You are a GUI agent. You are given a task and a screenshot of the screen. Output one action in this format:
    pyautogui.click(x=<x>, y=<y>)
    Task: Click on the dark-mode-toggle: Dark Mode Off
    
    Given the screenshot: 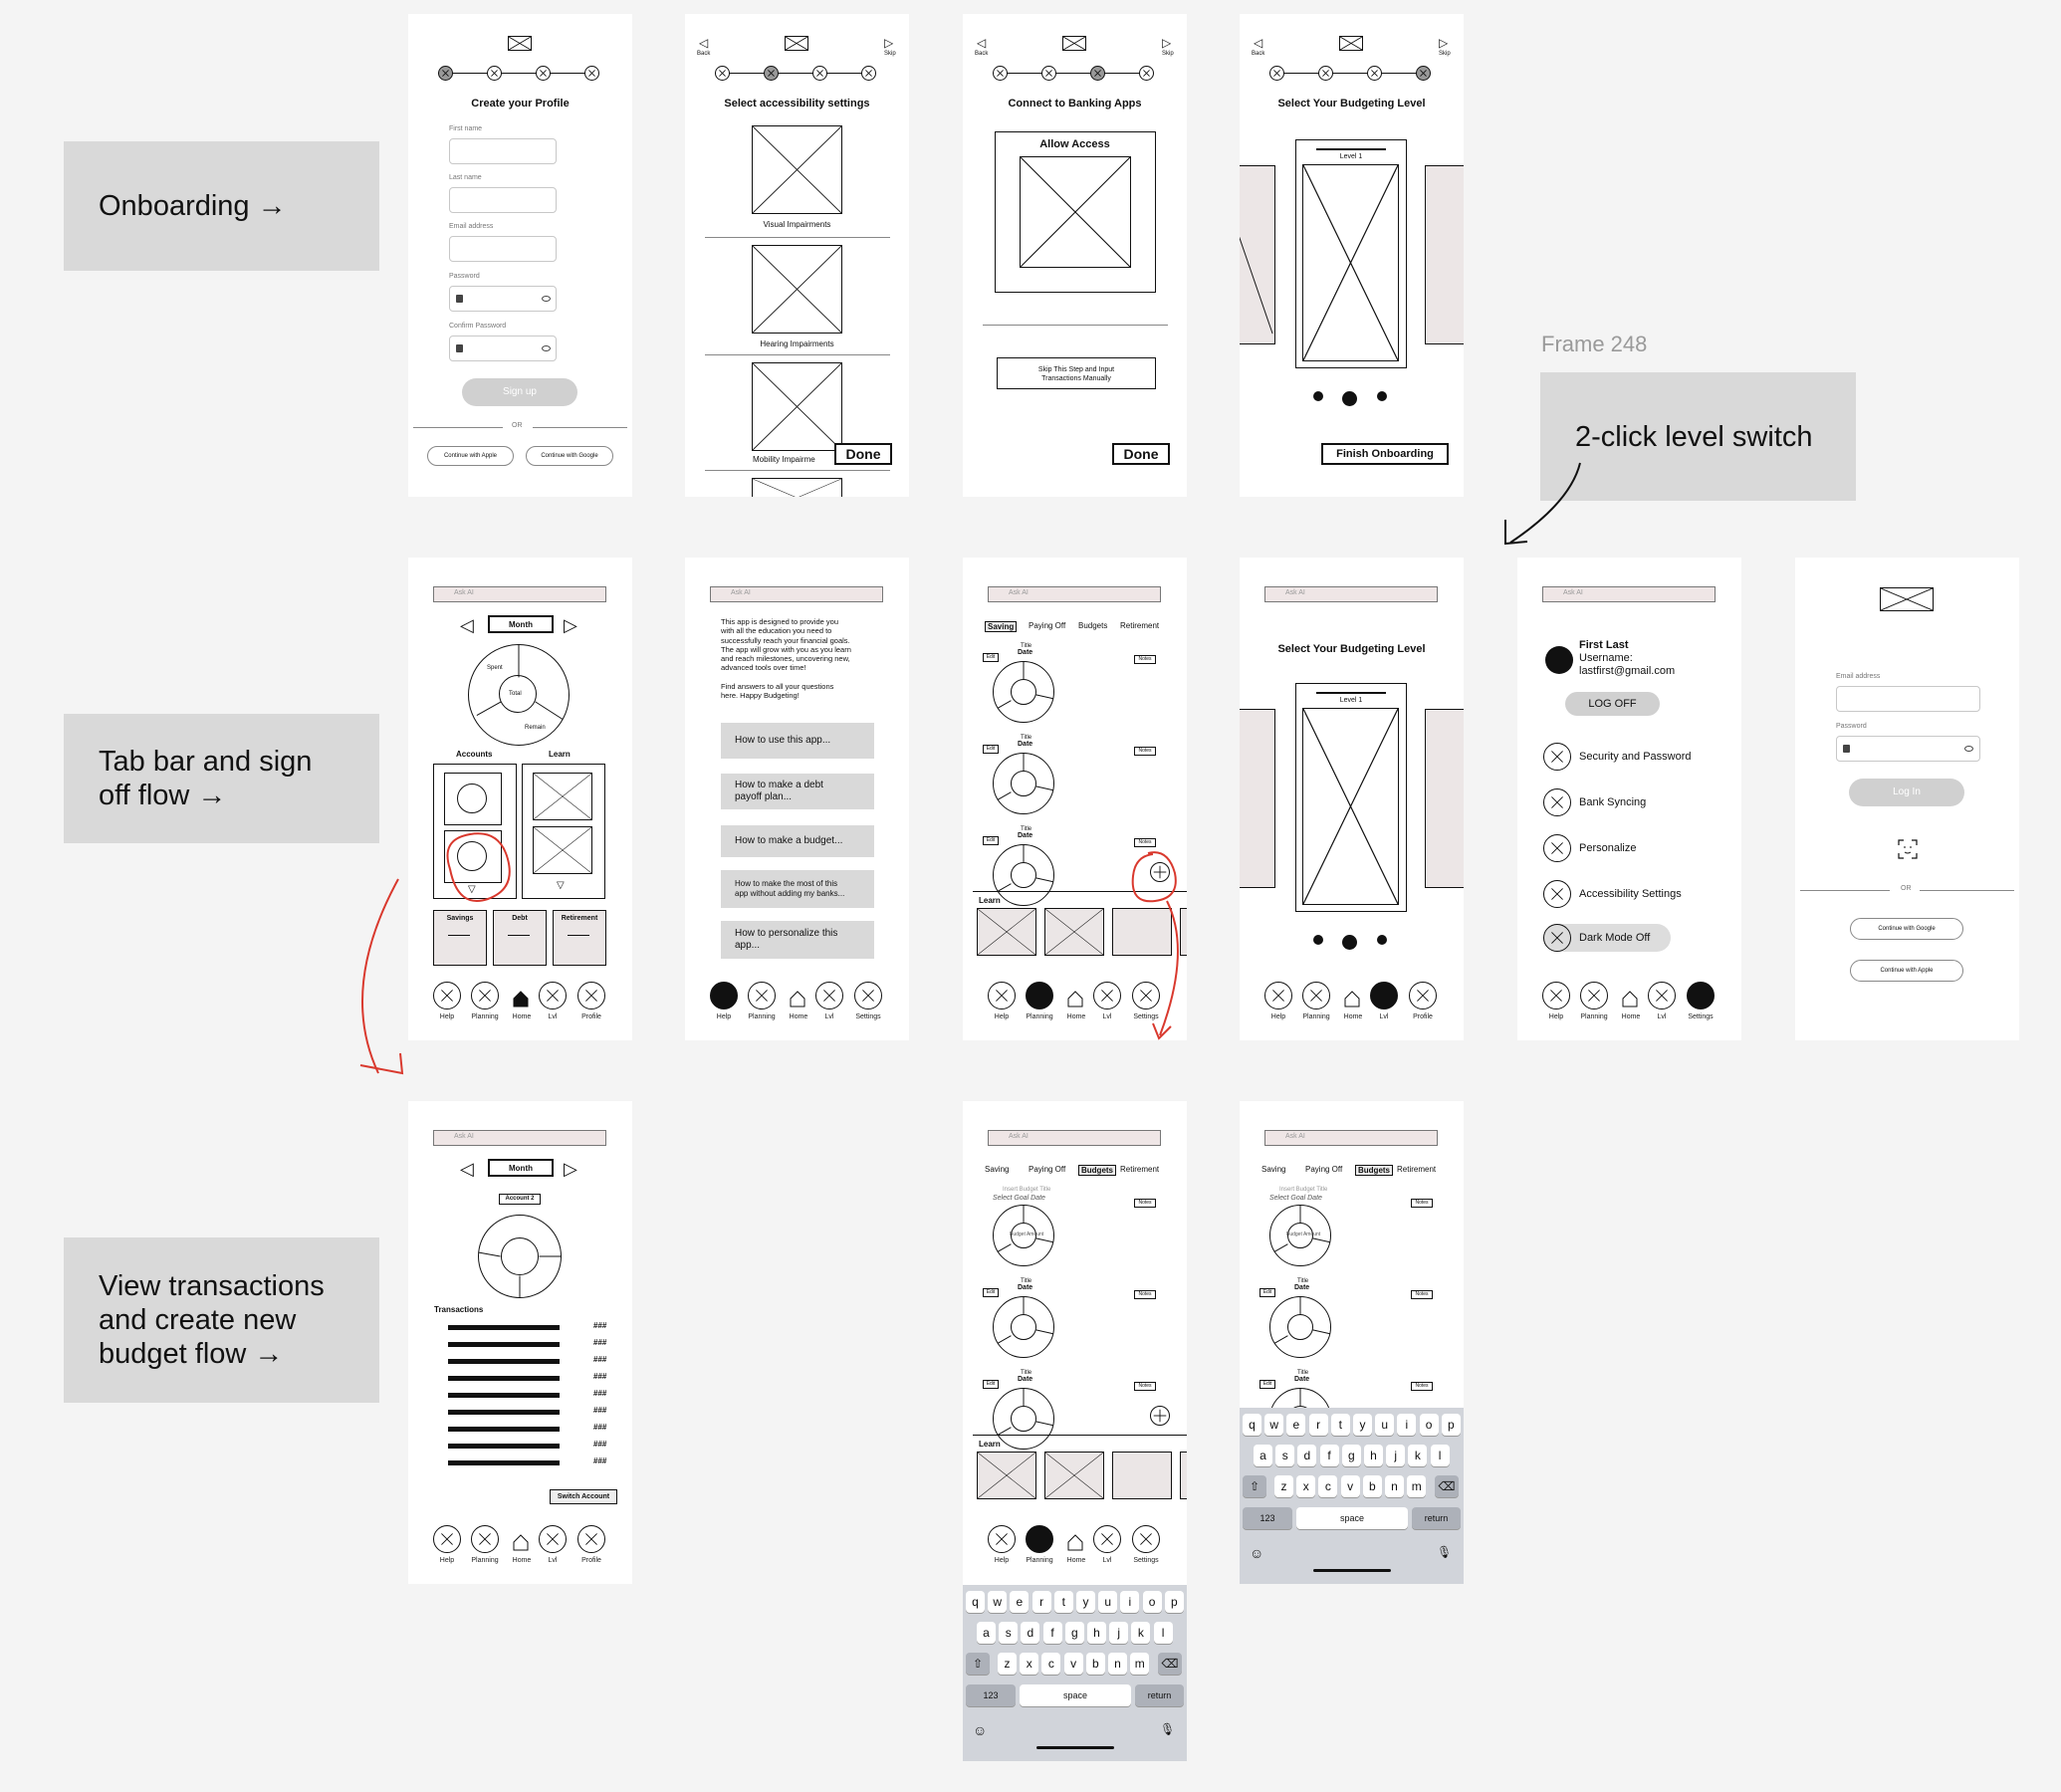 What is the action you would take?
    pyautogui.click(x=1607, y=938)
    